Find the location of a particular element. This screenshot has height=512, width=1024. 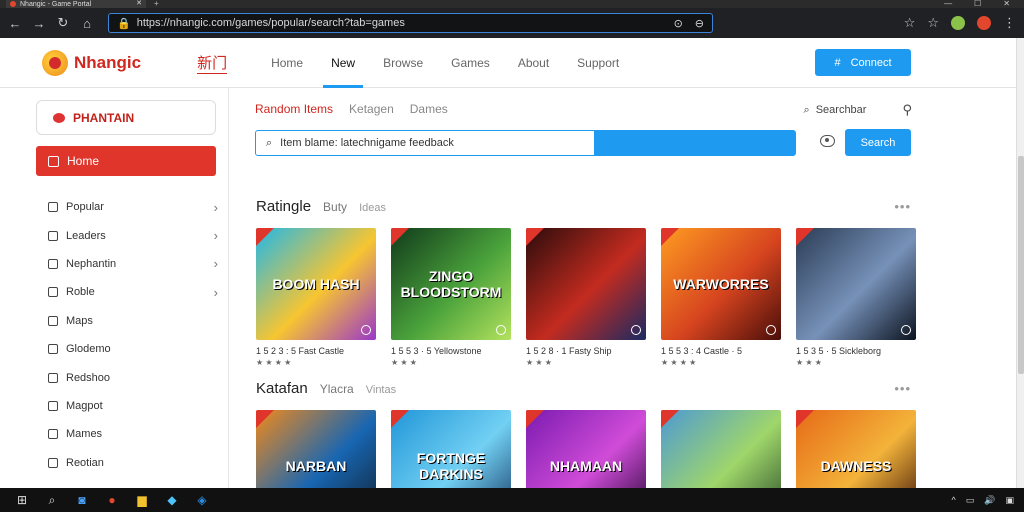

game-card is located at coordinates (721, 449).